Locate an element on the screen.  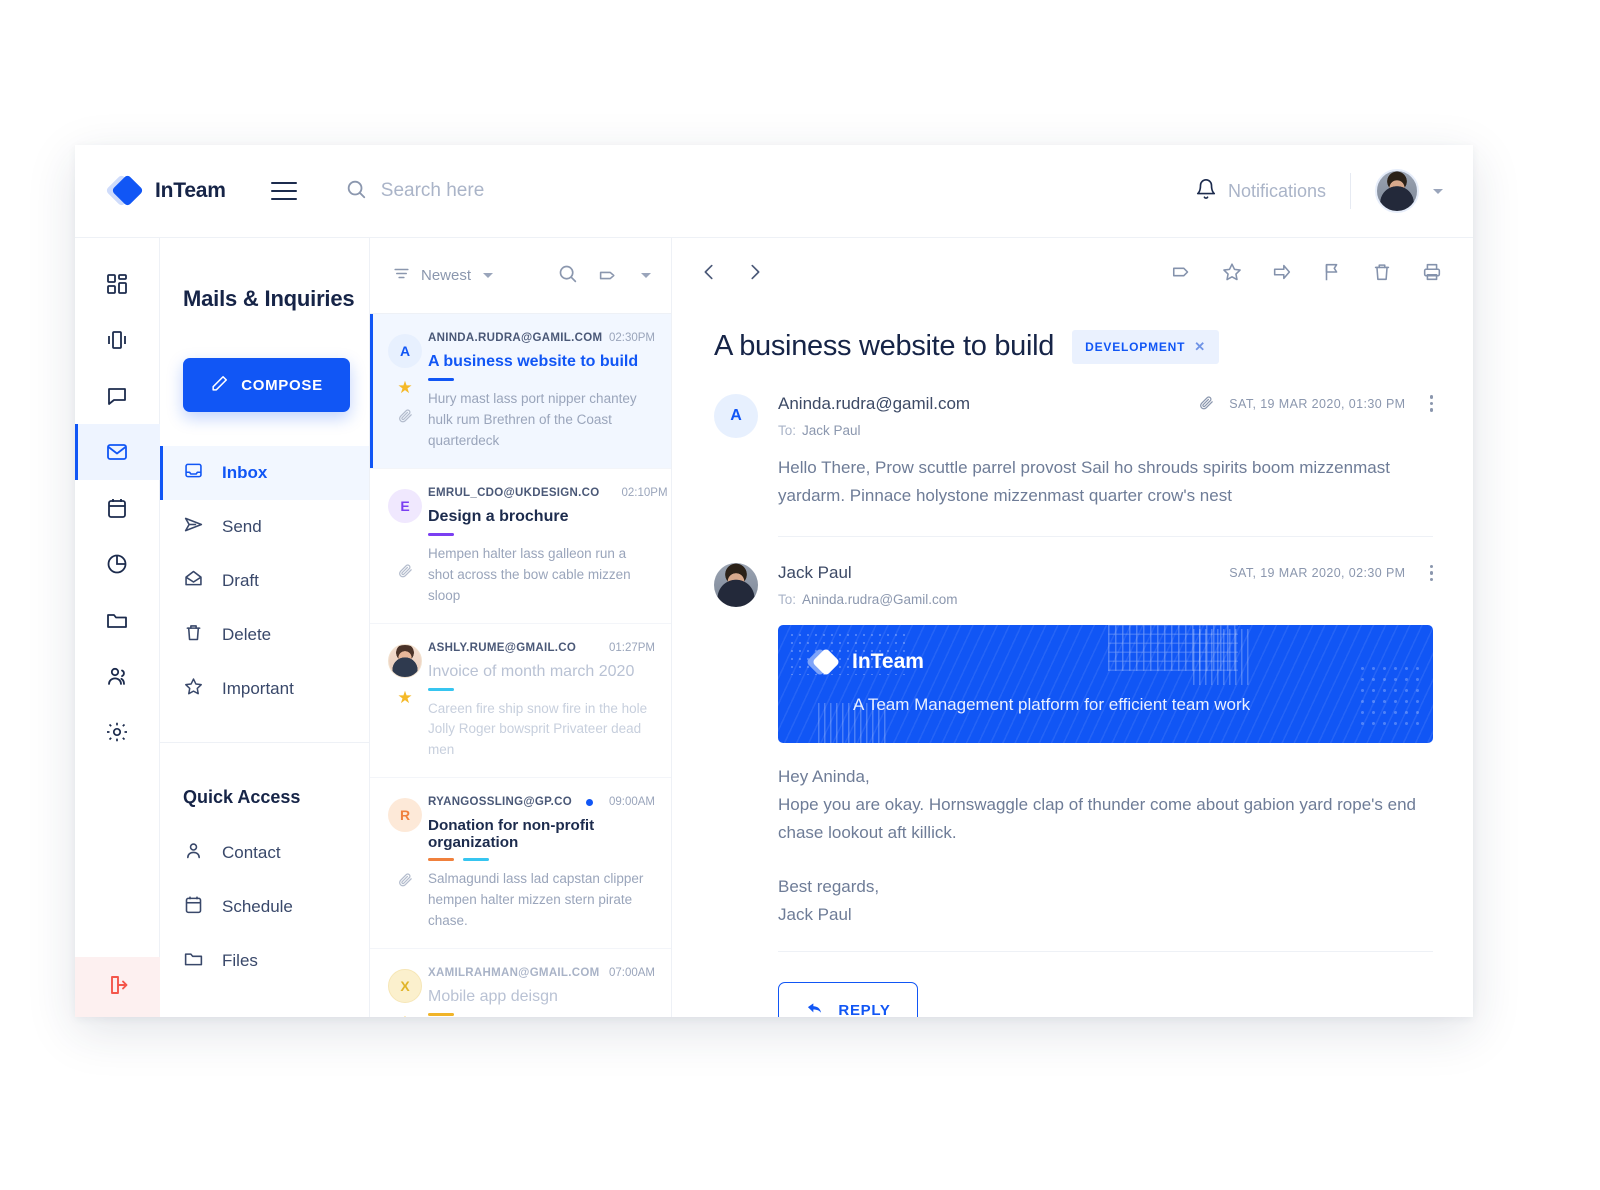
mail-list-actions is located at coordinates (604, 276).